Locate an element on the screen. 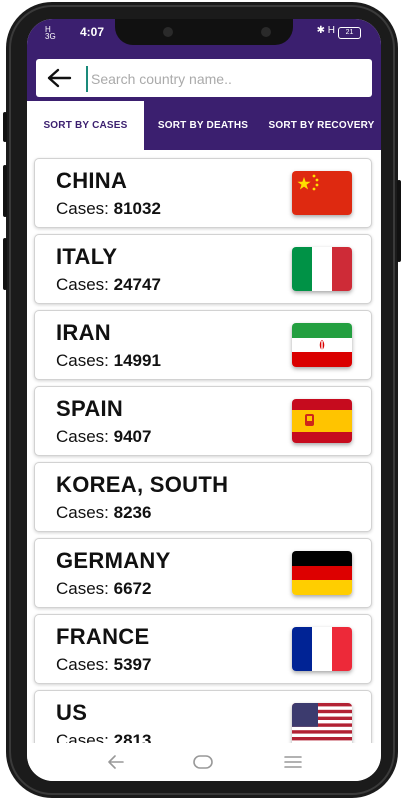 The width and height of the screenshot is (404, 800). camera-notch is located at coordinates (204, 32).